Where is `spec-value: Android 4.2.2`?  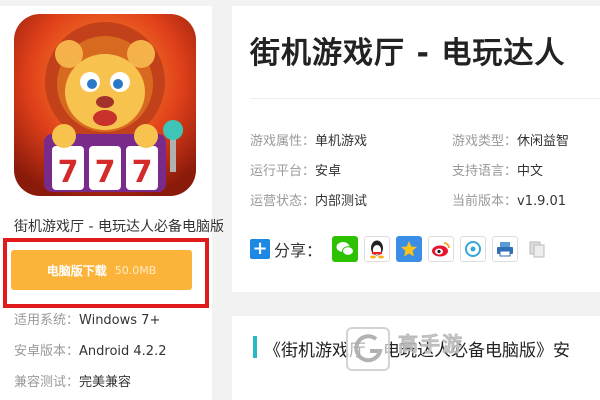 spec-value: Android 4.2.2 is located at coordinates (123, 351).